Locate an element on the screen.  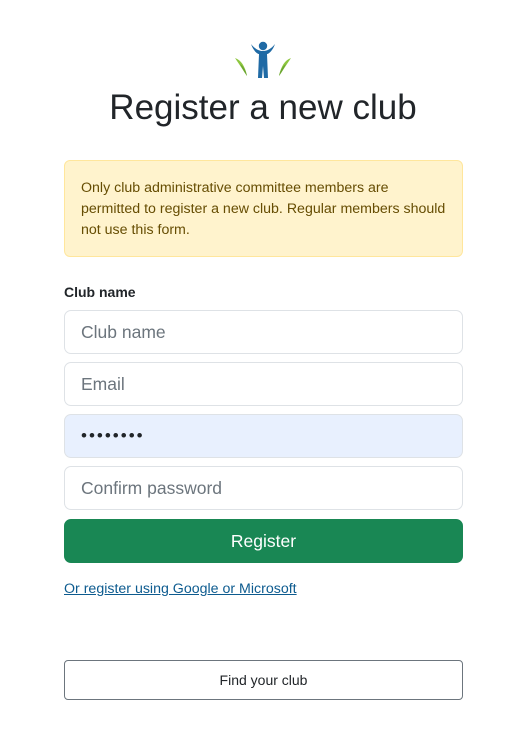
club-name-label: Club name is located at coordinates (100, 292).